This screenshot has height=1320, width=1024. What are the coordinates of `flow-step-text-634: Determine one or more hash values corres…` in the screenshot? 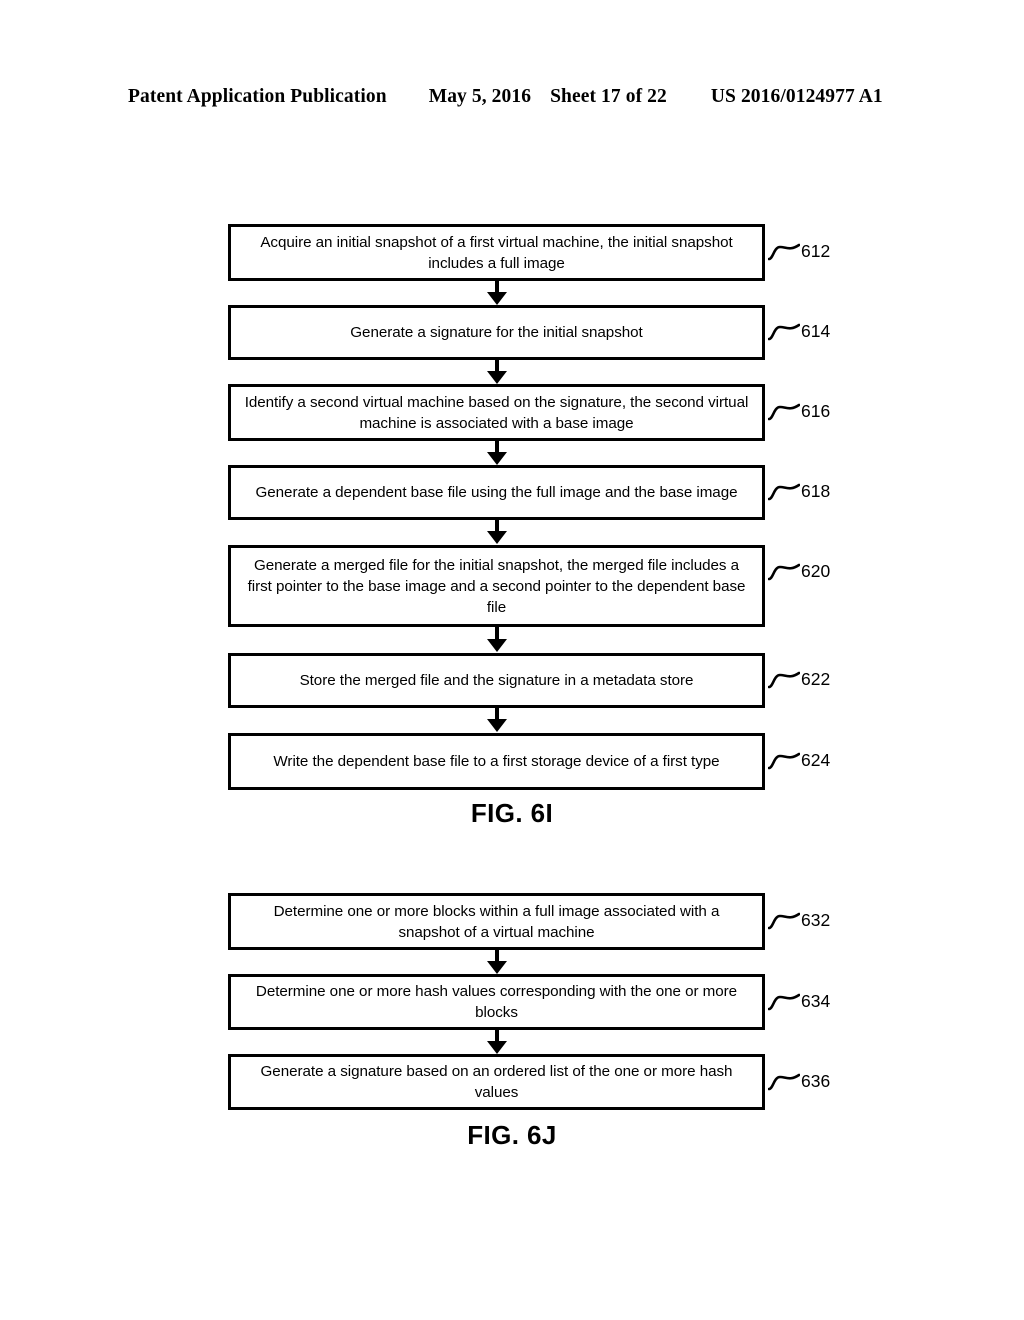 It's located at (496, 1002).